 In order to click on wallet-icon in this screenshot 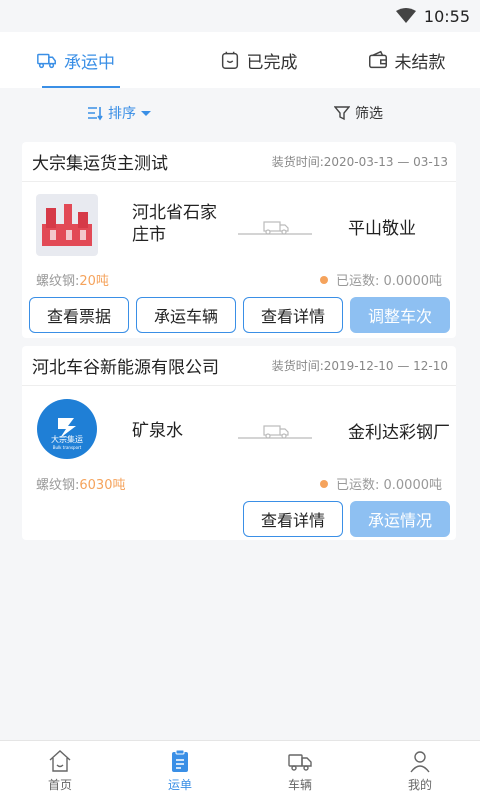, I will do `click(377, 59)`.